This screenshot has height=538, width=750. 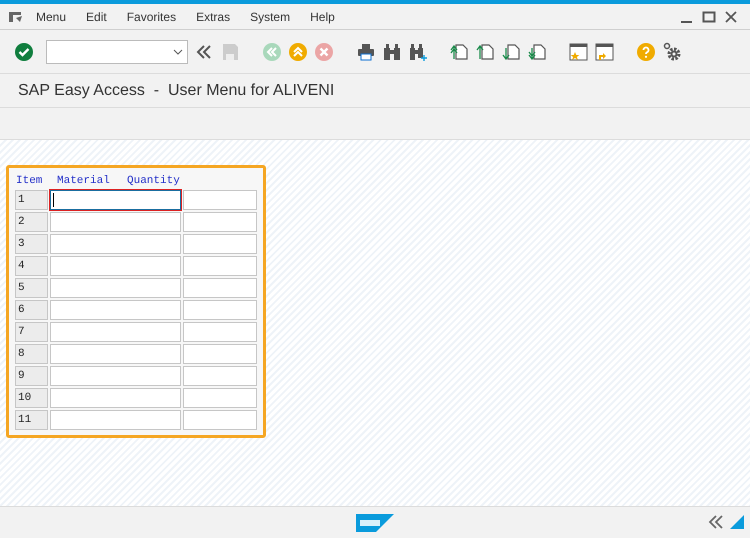 What do you see at coordinates (84, 181) in the screenshot?
I see `column-header: Material` at bounding box center [84, 181].